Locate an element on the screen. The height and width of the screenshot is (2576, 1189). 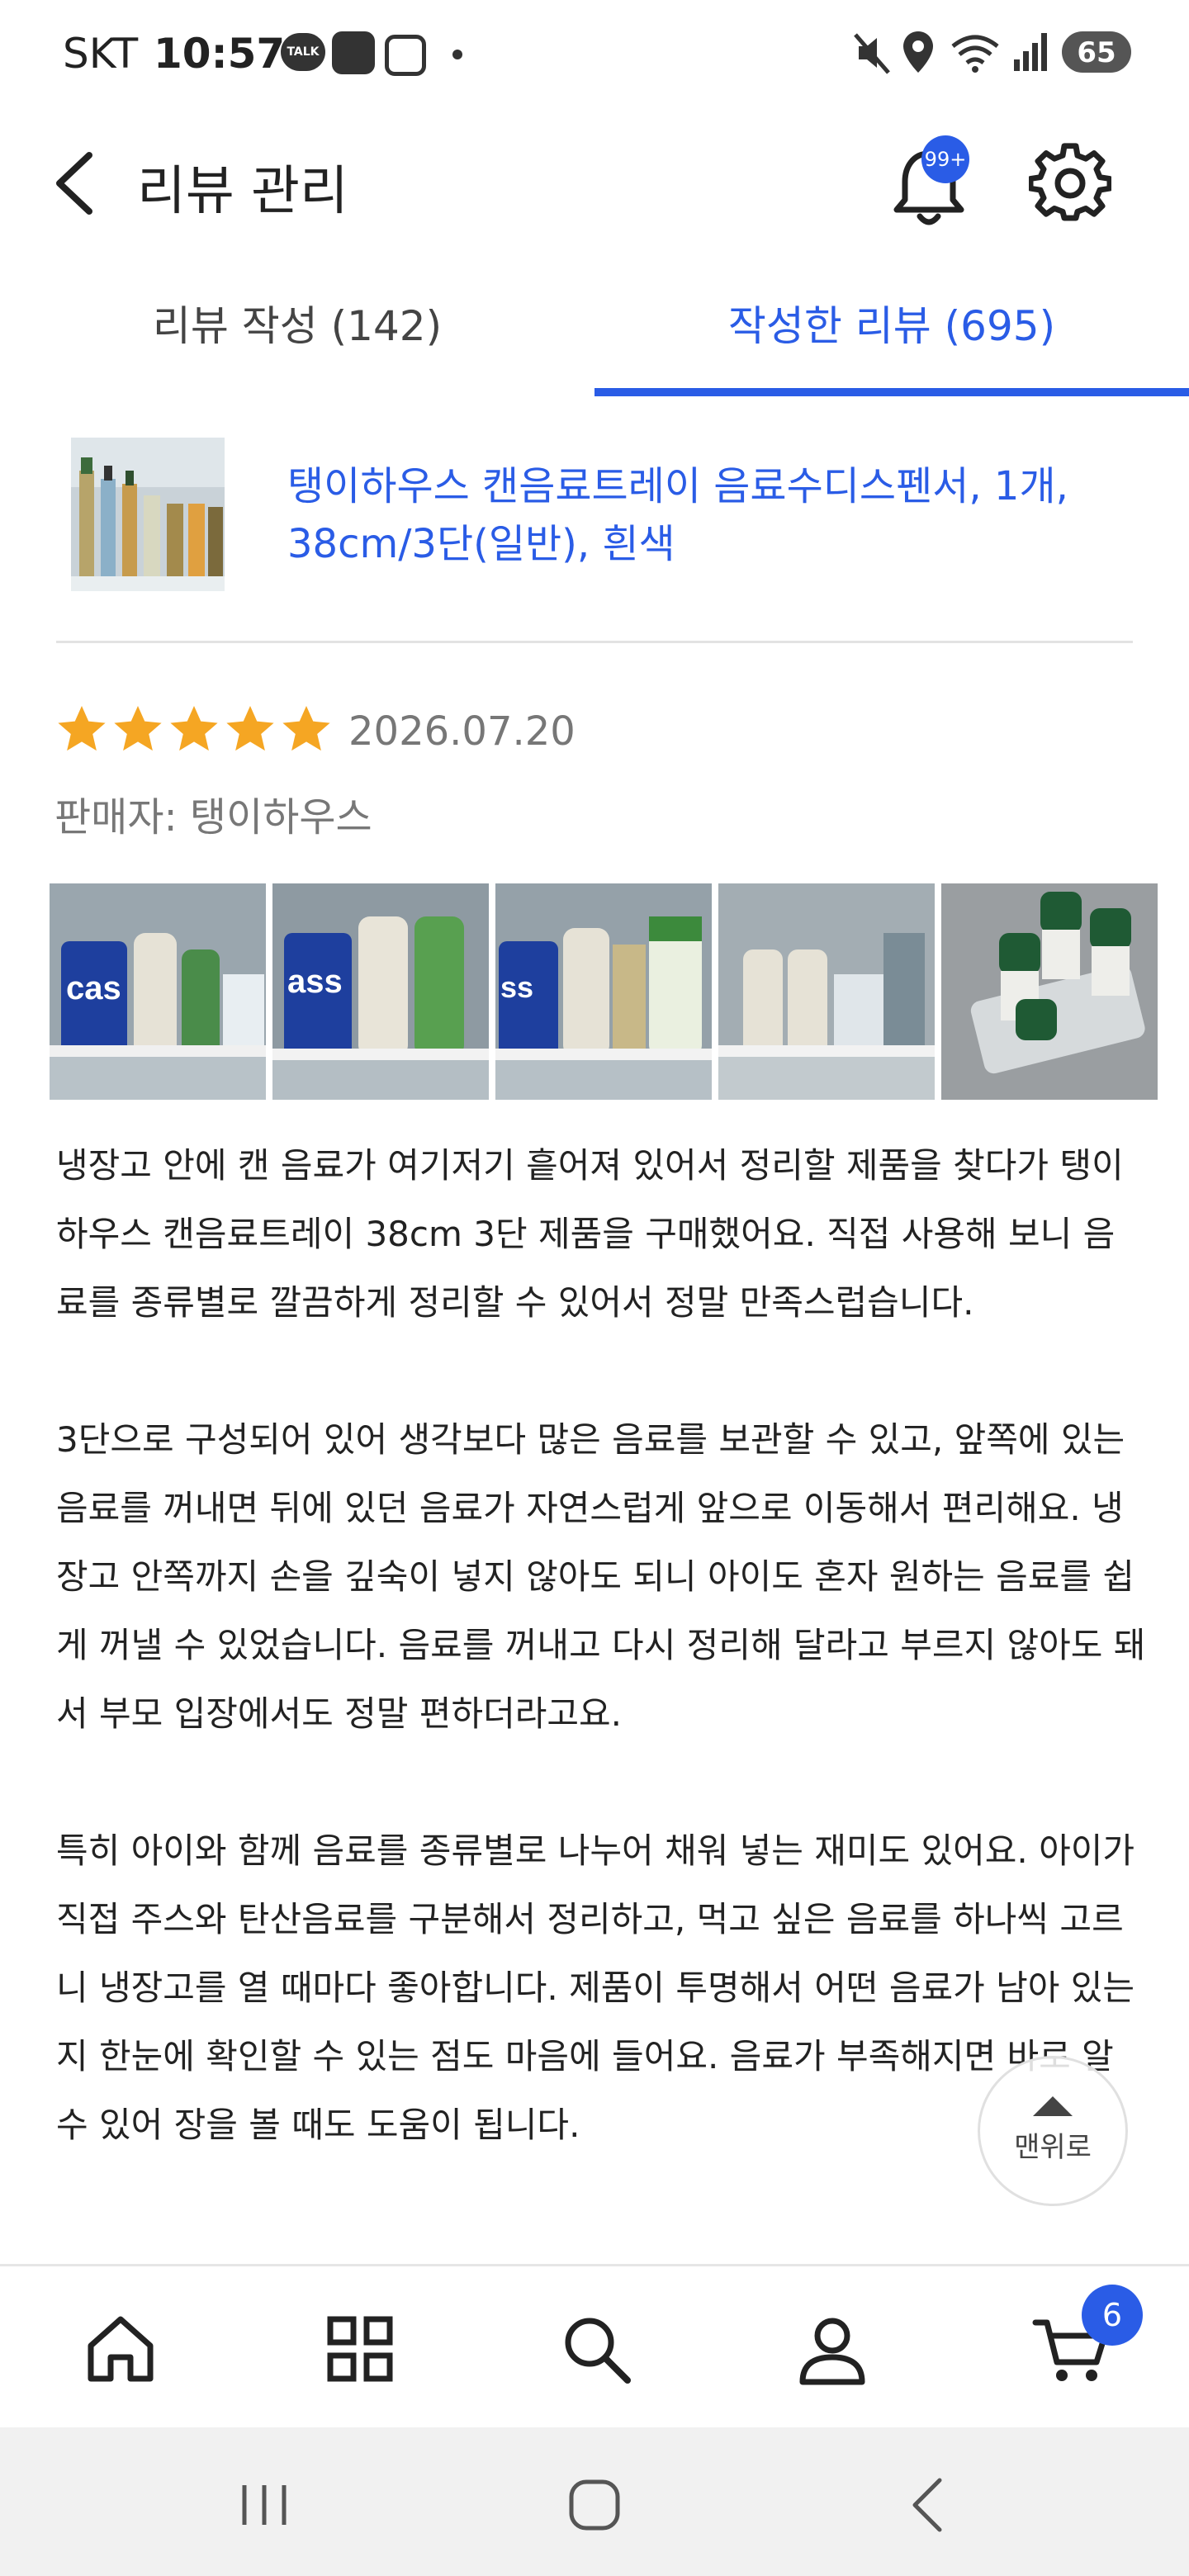
location-icon is located at coordinates (918, 52).